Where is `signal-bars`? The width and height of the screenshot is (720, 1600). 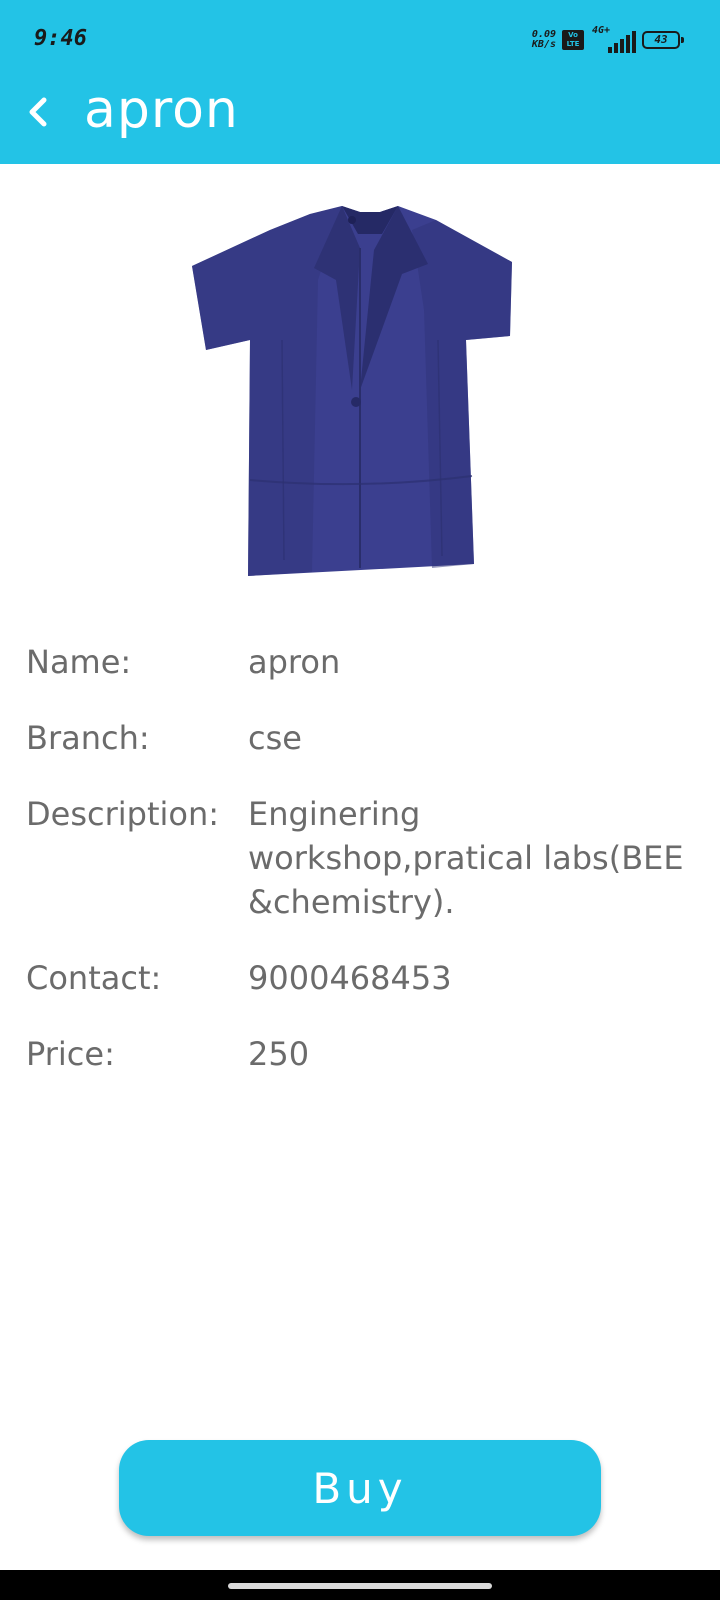
signal-bars is located at coordinates (622, 42).